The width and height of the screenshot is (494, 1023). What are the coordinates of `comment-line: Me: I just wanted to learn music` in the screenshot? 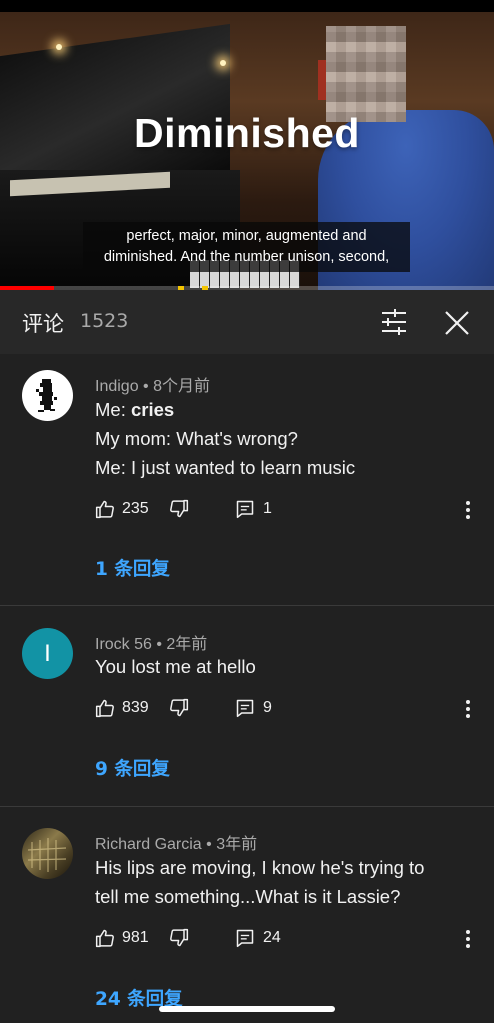 It's located at (225, 467).